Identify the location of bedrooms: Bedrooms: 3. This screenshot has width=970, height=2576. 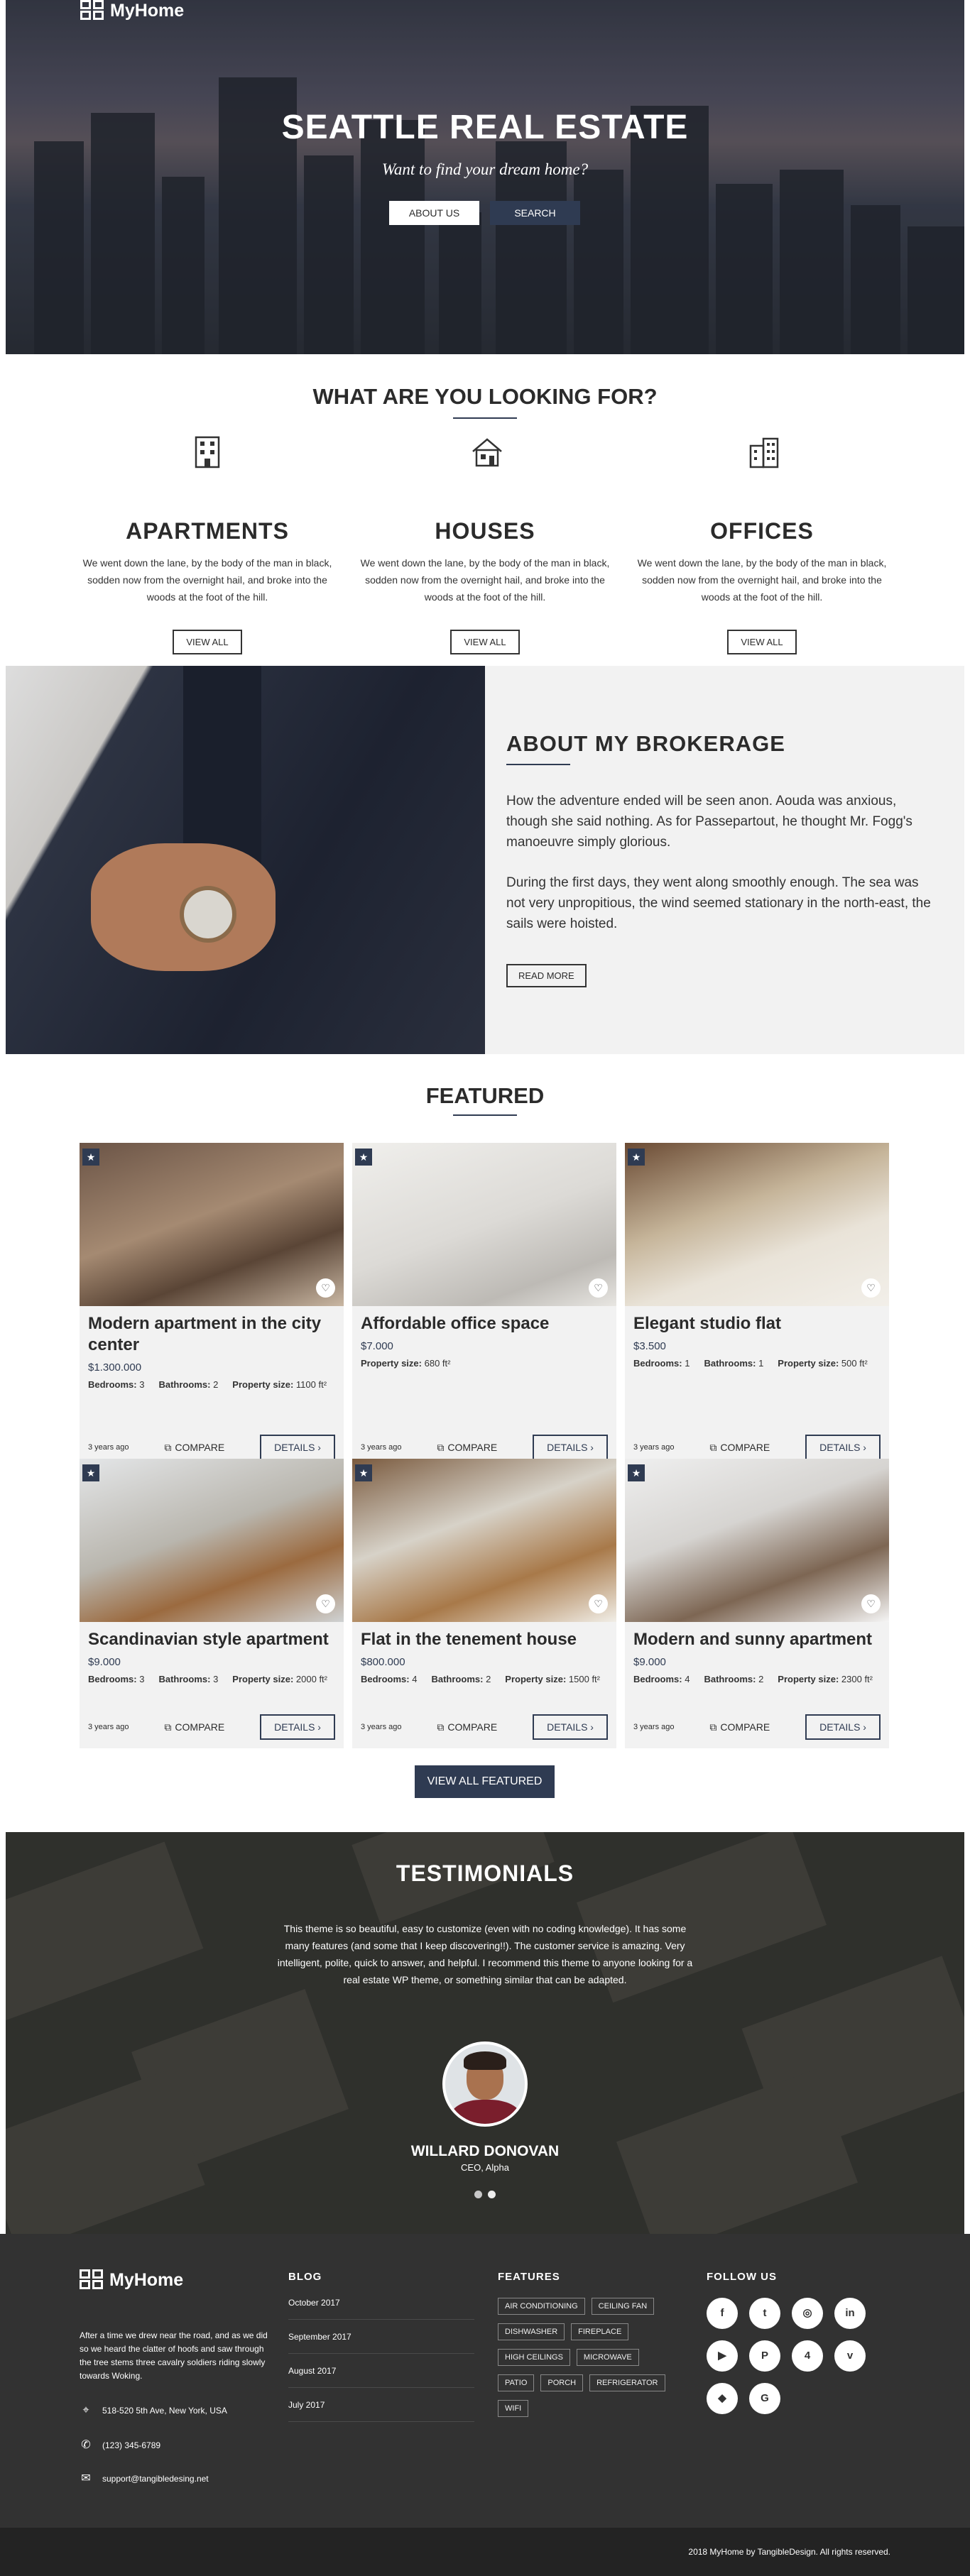
(116, 1679).